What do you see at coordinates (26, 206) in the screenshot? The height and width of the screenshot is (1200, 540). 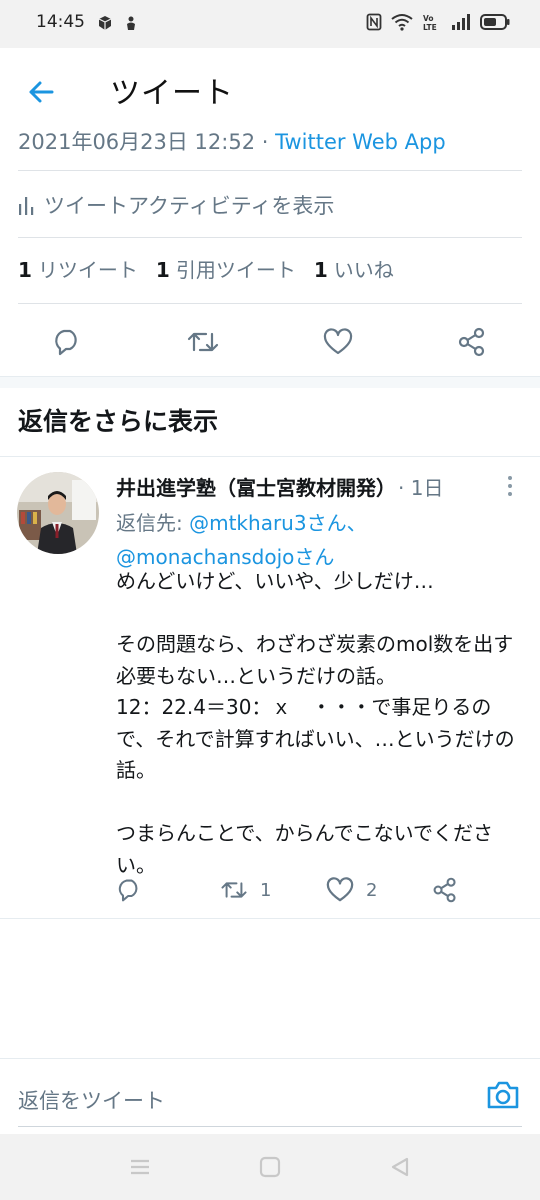 I see `bar-chart-icon` at bounding box center [26, 206].